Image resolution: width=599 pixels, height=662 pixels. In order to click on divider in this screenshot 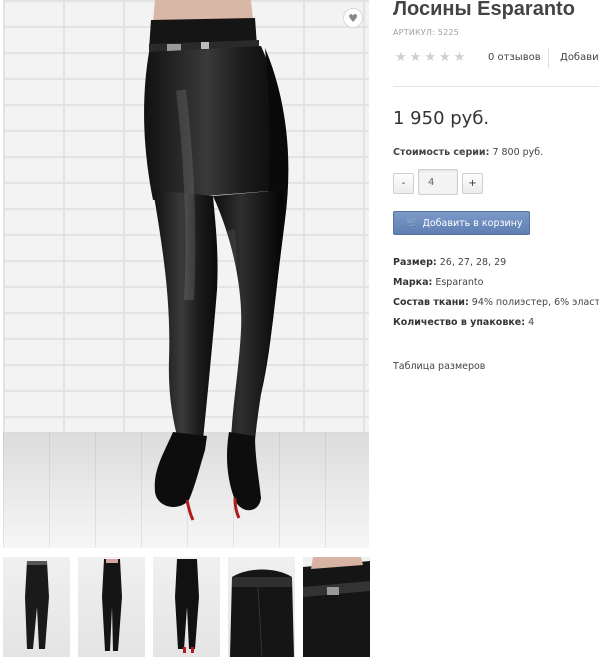, I will do `click(496, 86)`.